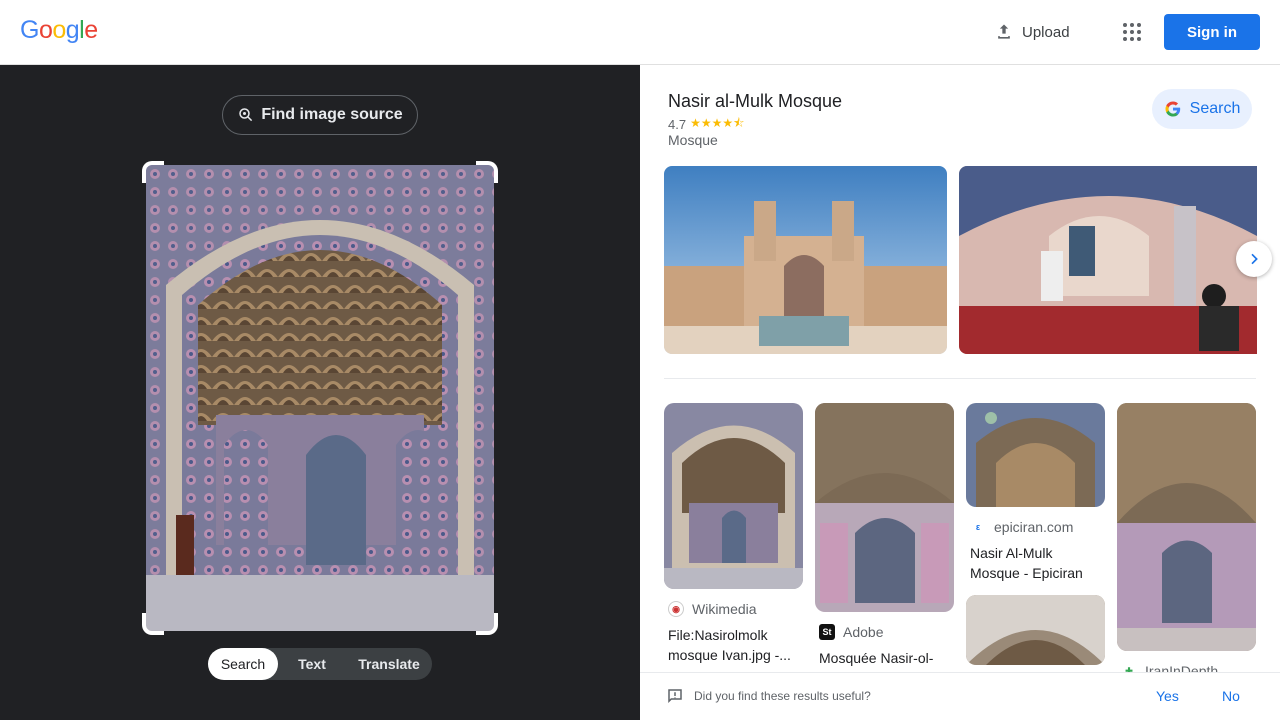  What do you see at coordinates (1108, 260) in the screenshot?
I see `entity-image-interior` at bounding box center [1108, 260].